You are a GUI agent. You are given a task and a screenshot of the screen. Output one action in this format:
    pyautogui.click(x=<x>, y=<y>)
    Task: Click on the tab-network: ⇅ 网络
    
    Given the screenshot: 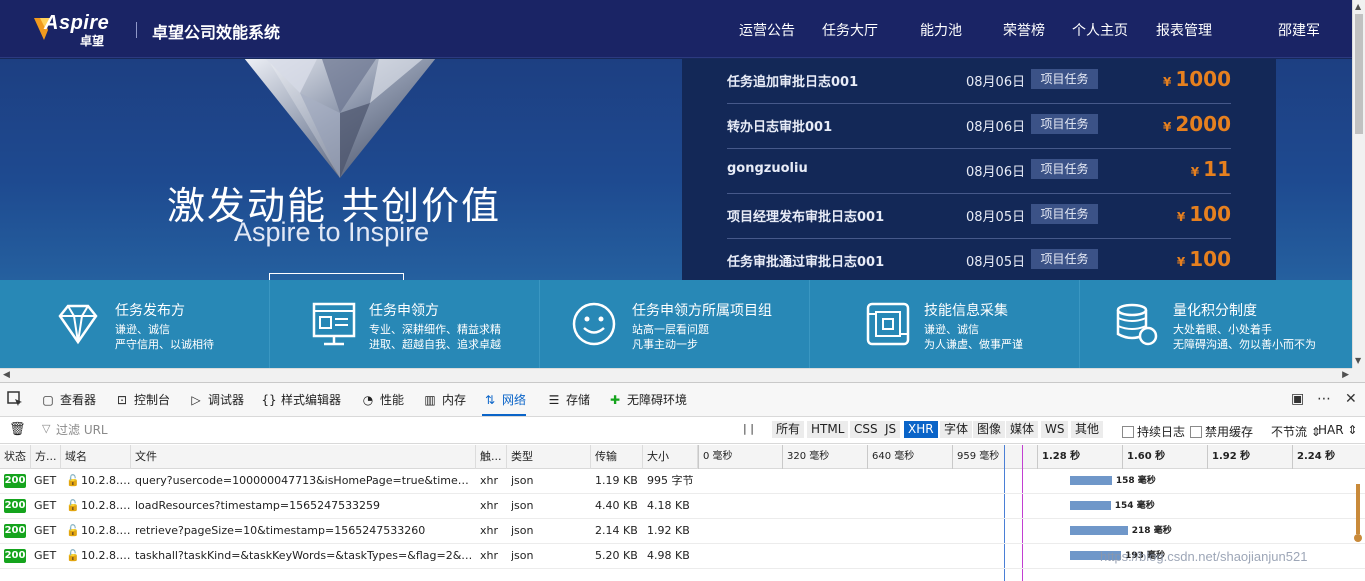 What is the action you would take?
    pyautogui.click(x=504, y=399)
    